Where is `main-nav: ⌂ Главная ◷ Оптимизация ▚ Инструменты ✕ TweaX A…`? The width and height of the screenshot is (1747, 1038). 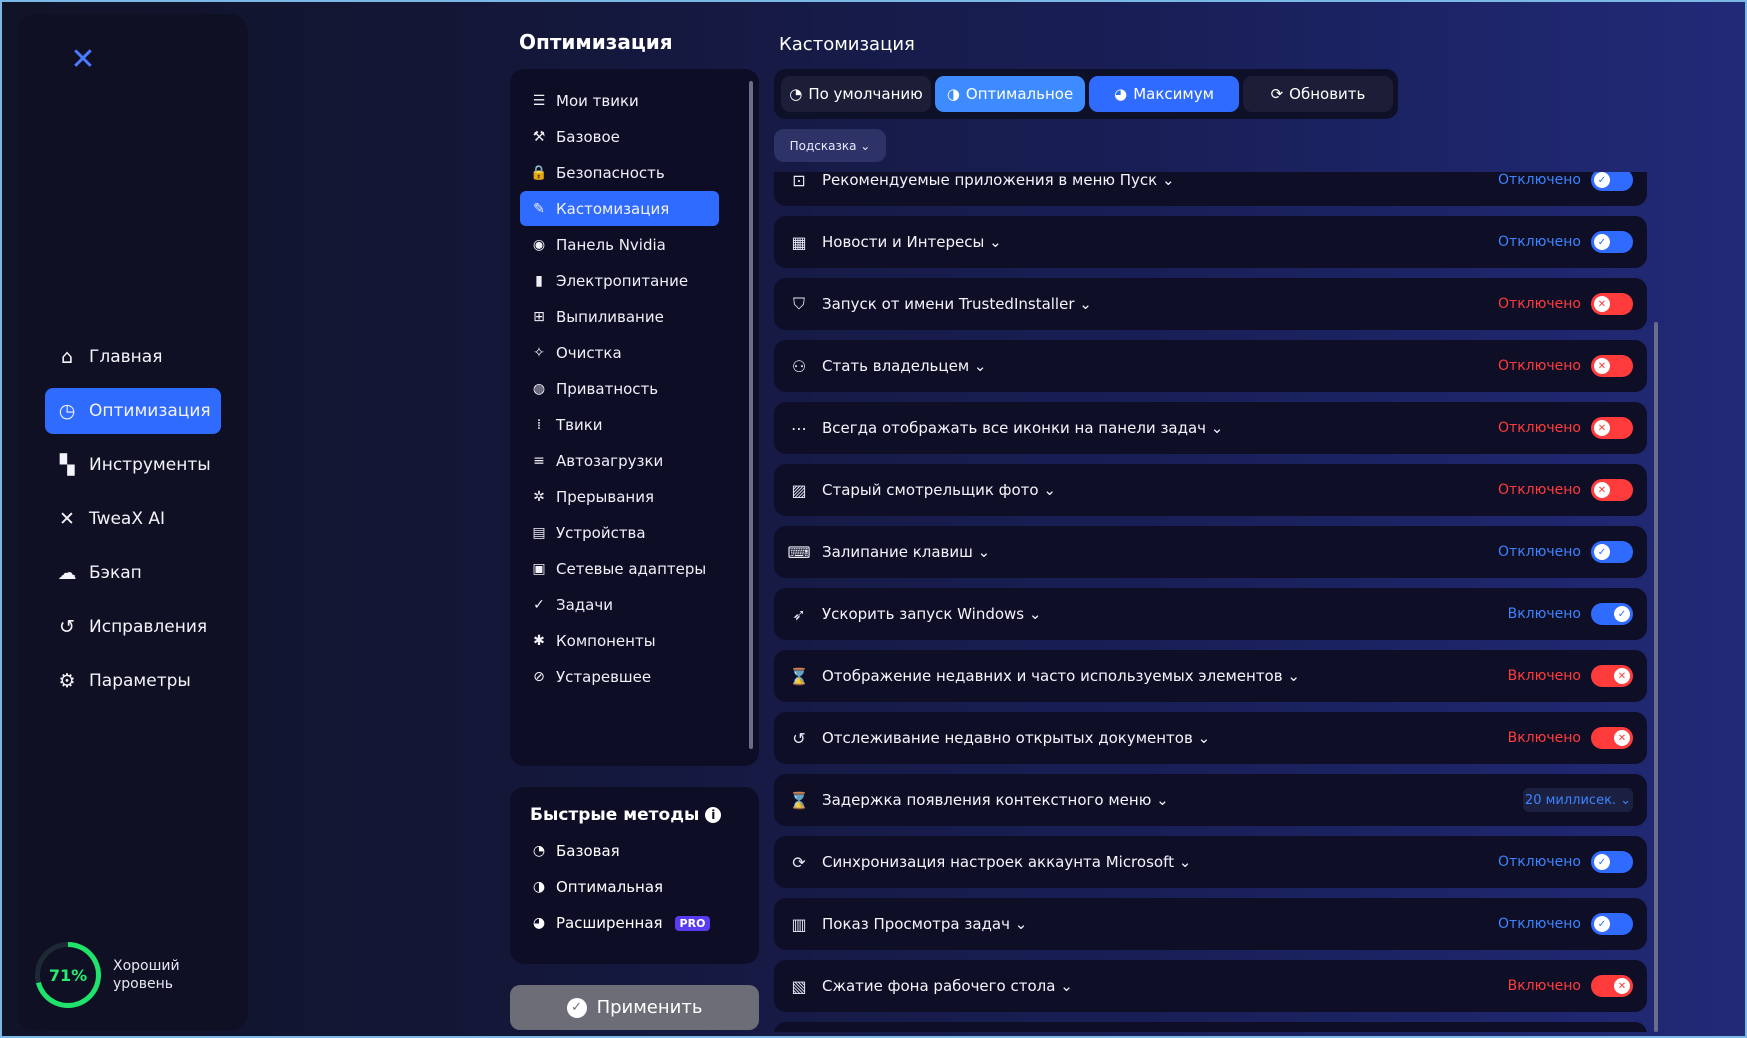
main-nav: ⌂ Главная ◷ Оптимизация ▚ Инструменты ✕ TweaX A… is located at coordinates (133, 523).